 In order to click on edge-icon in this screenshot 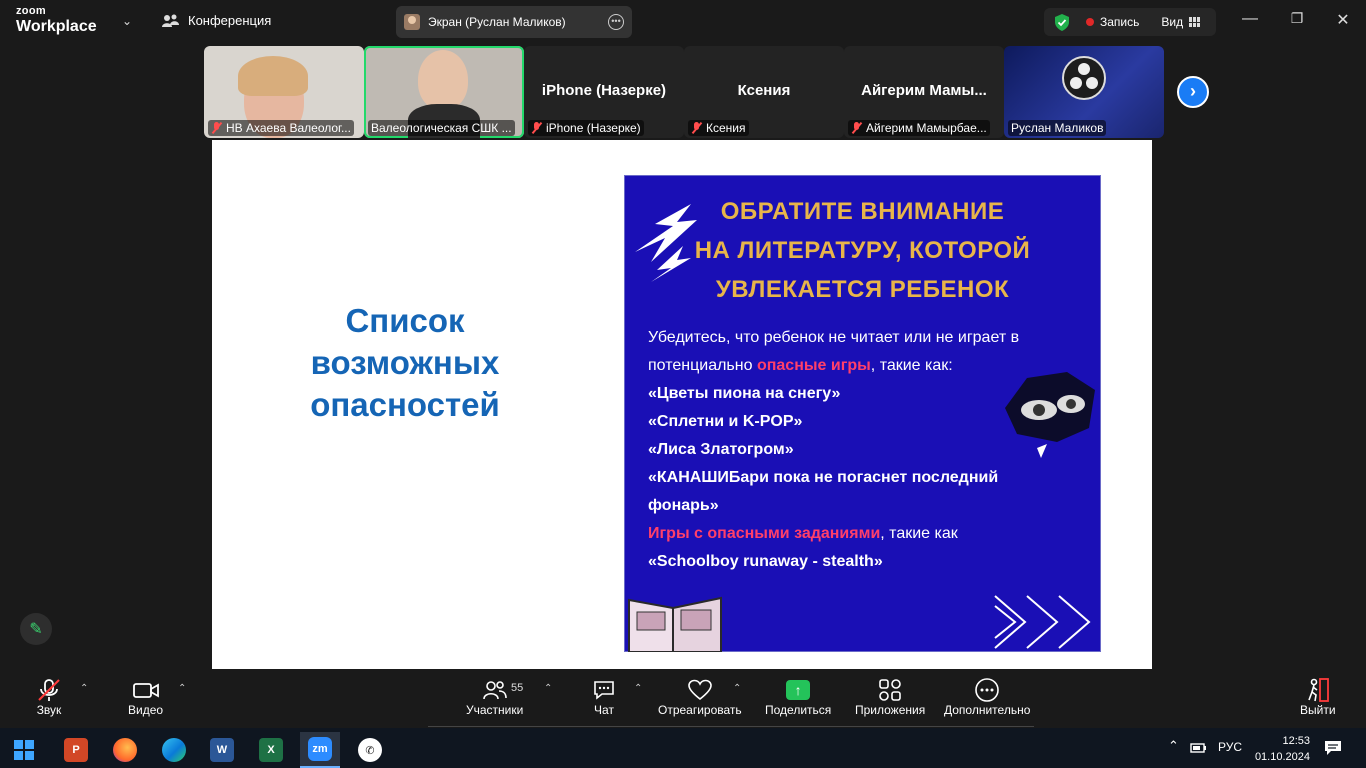, I will do `click(174, 750)`.